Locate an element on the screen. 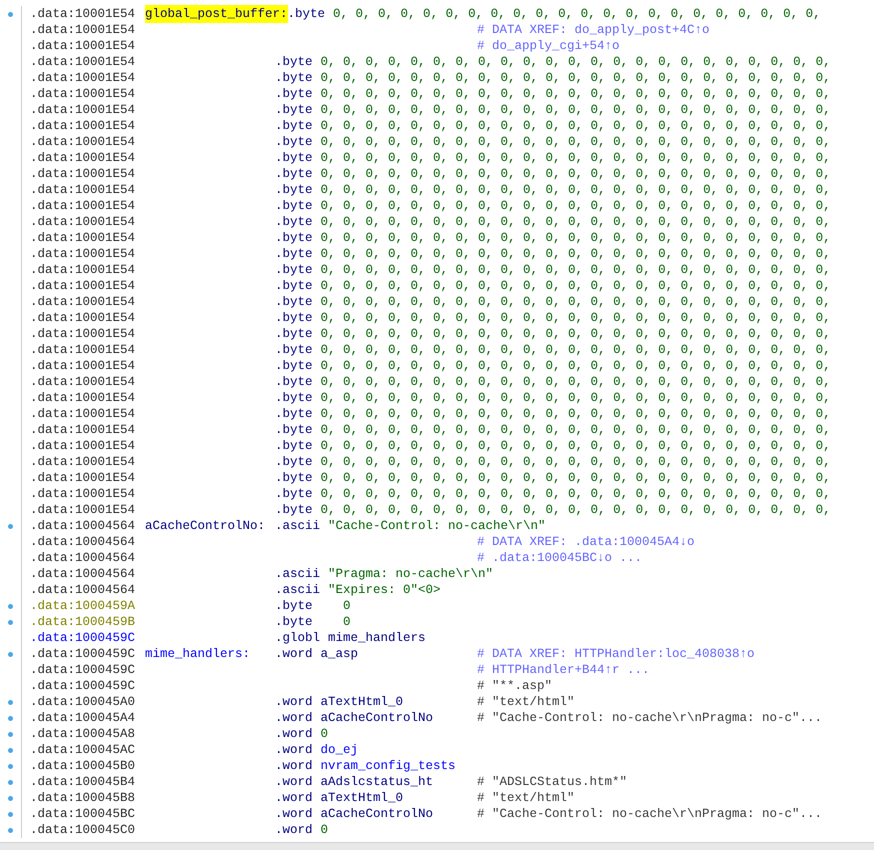 The width and height of the screenshot is (874, 850). operand: aAdslcstatus_ht is located at coordinates (377, 782).